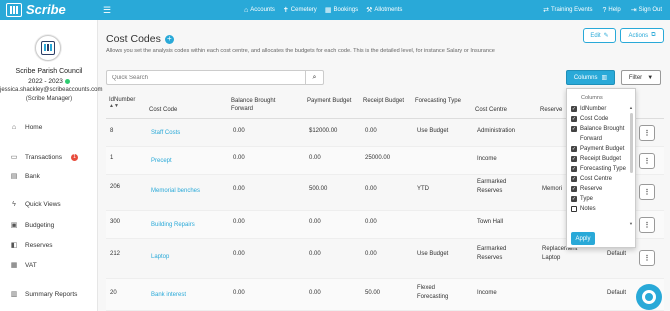 This screenshot has width=670, height=311. I want to click on nav-sign-out: ⇥ Sign Out, so click(646, 10).